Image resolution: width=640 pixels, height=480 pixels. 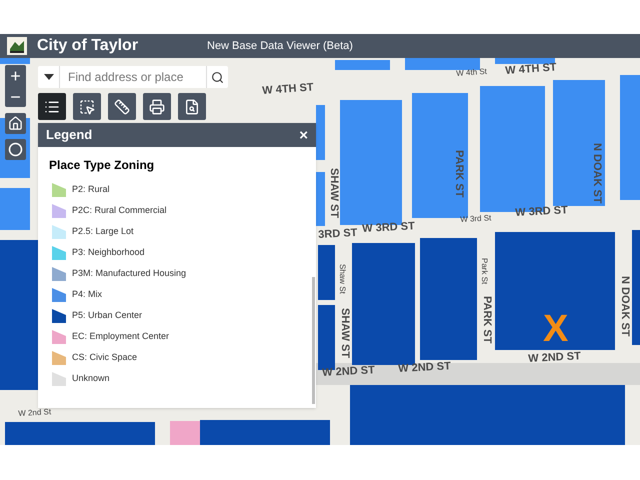 What do you see at coordinates (107, 315) in the screenshot?
I see `legend-item-label: P5: Urban Center` at bounding box center [107, 315].